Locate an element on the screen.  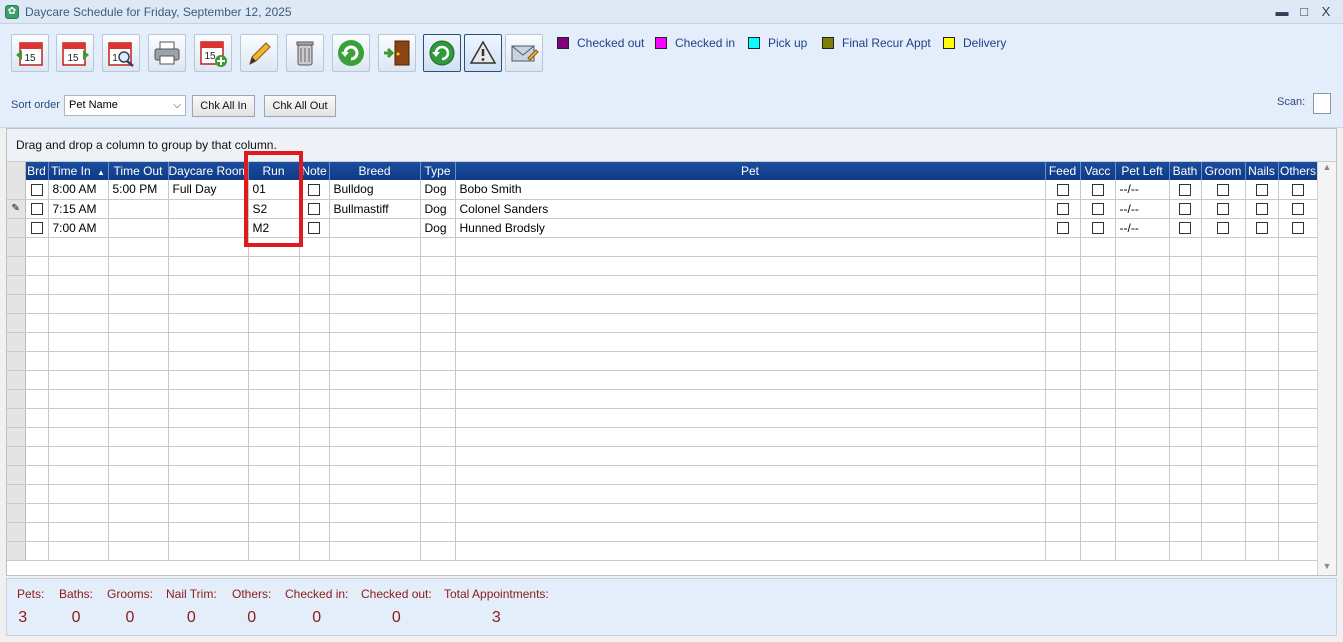
warning-button is located at coordinates (483, 53).